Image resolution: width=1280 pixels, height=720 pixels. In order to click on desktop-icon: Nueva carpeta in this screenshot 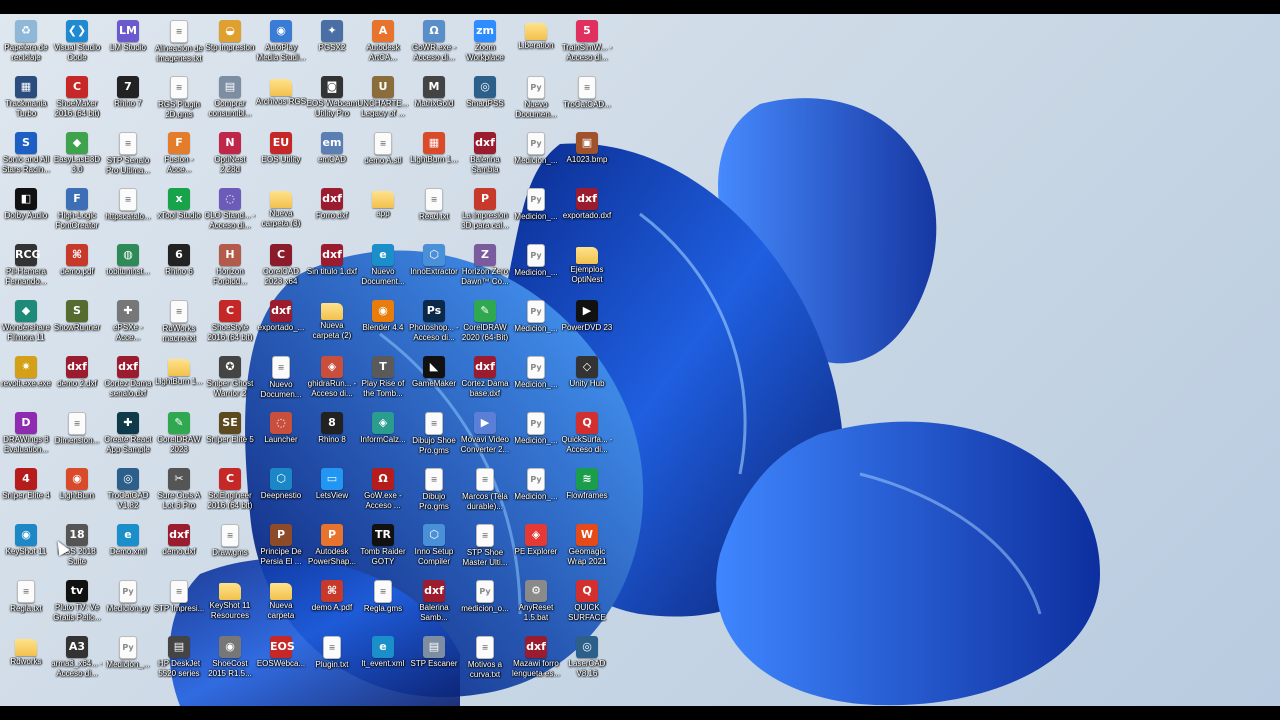, I will do `click(281, 605)`.